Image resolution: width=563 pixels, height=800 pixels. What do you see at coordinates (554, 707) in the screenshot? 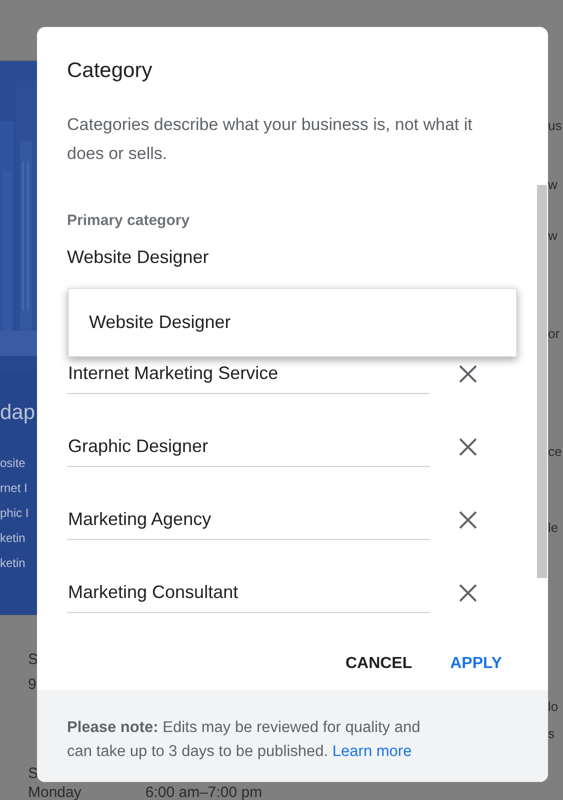
I see `page-text: lo` at bounding box center [554, 707].